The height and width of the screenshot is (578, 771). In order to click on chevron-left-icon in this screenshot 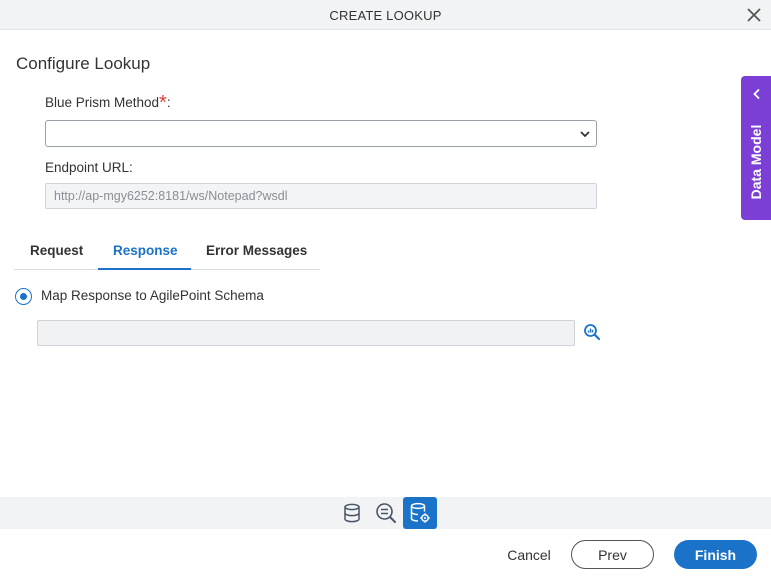, I will do `click(756, 94)`.